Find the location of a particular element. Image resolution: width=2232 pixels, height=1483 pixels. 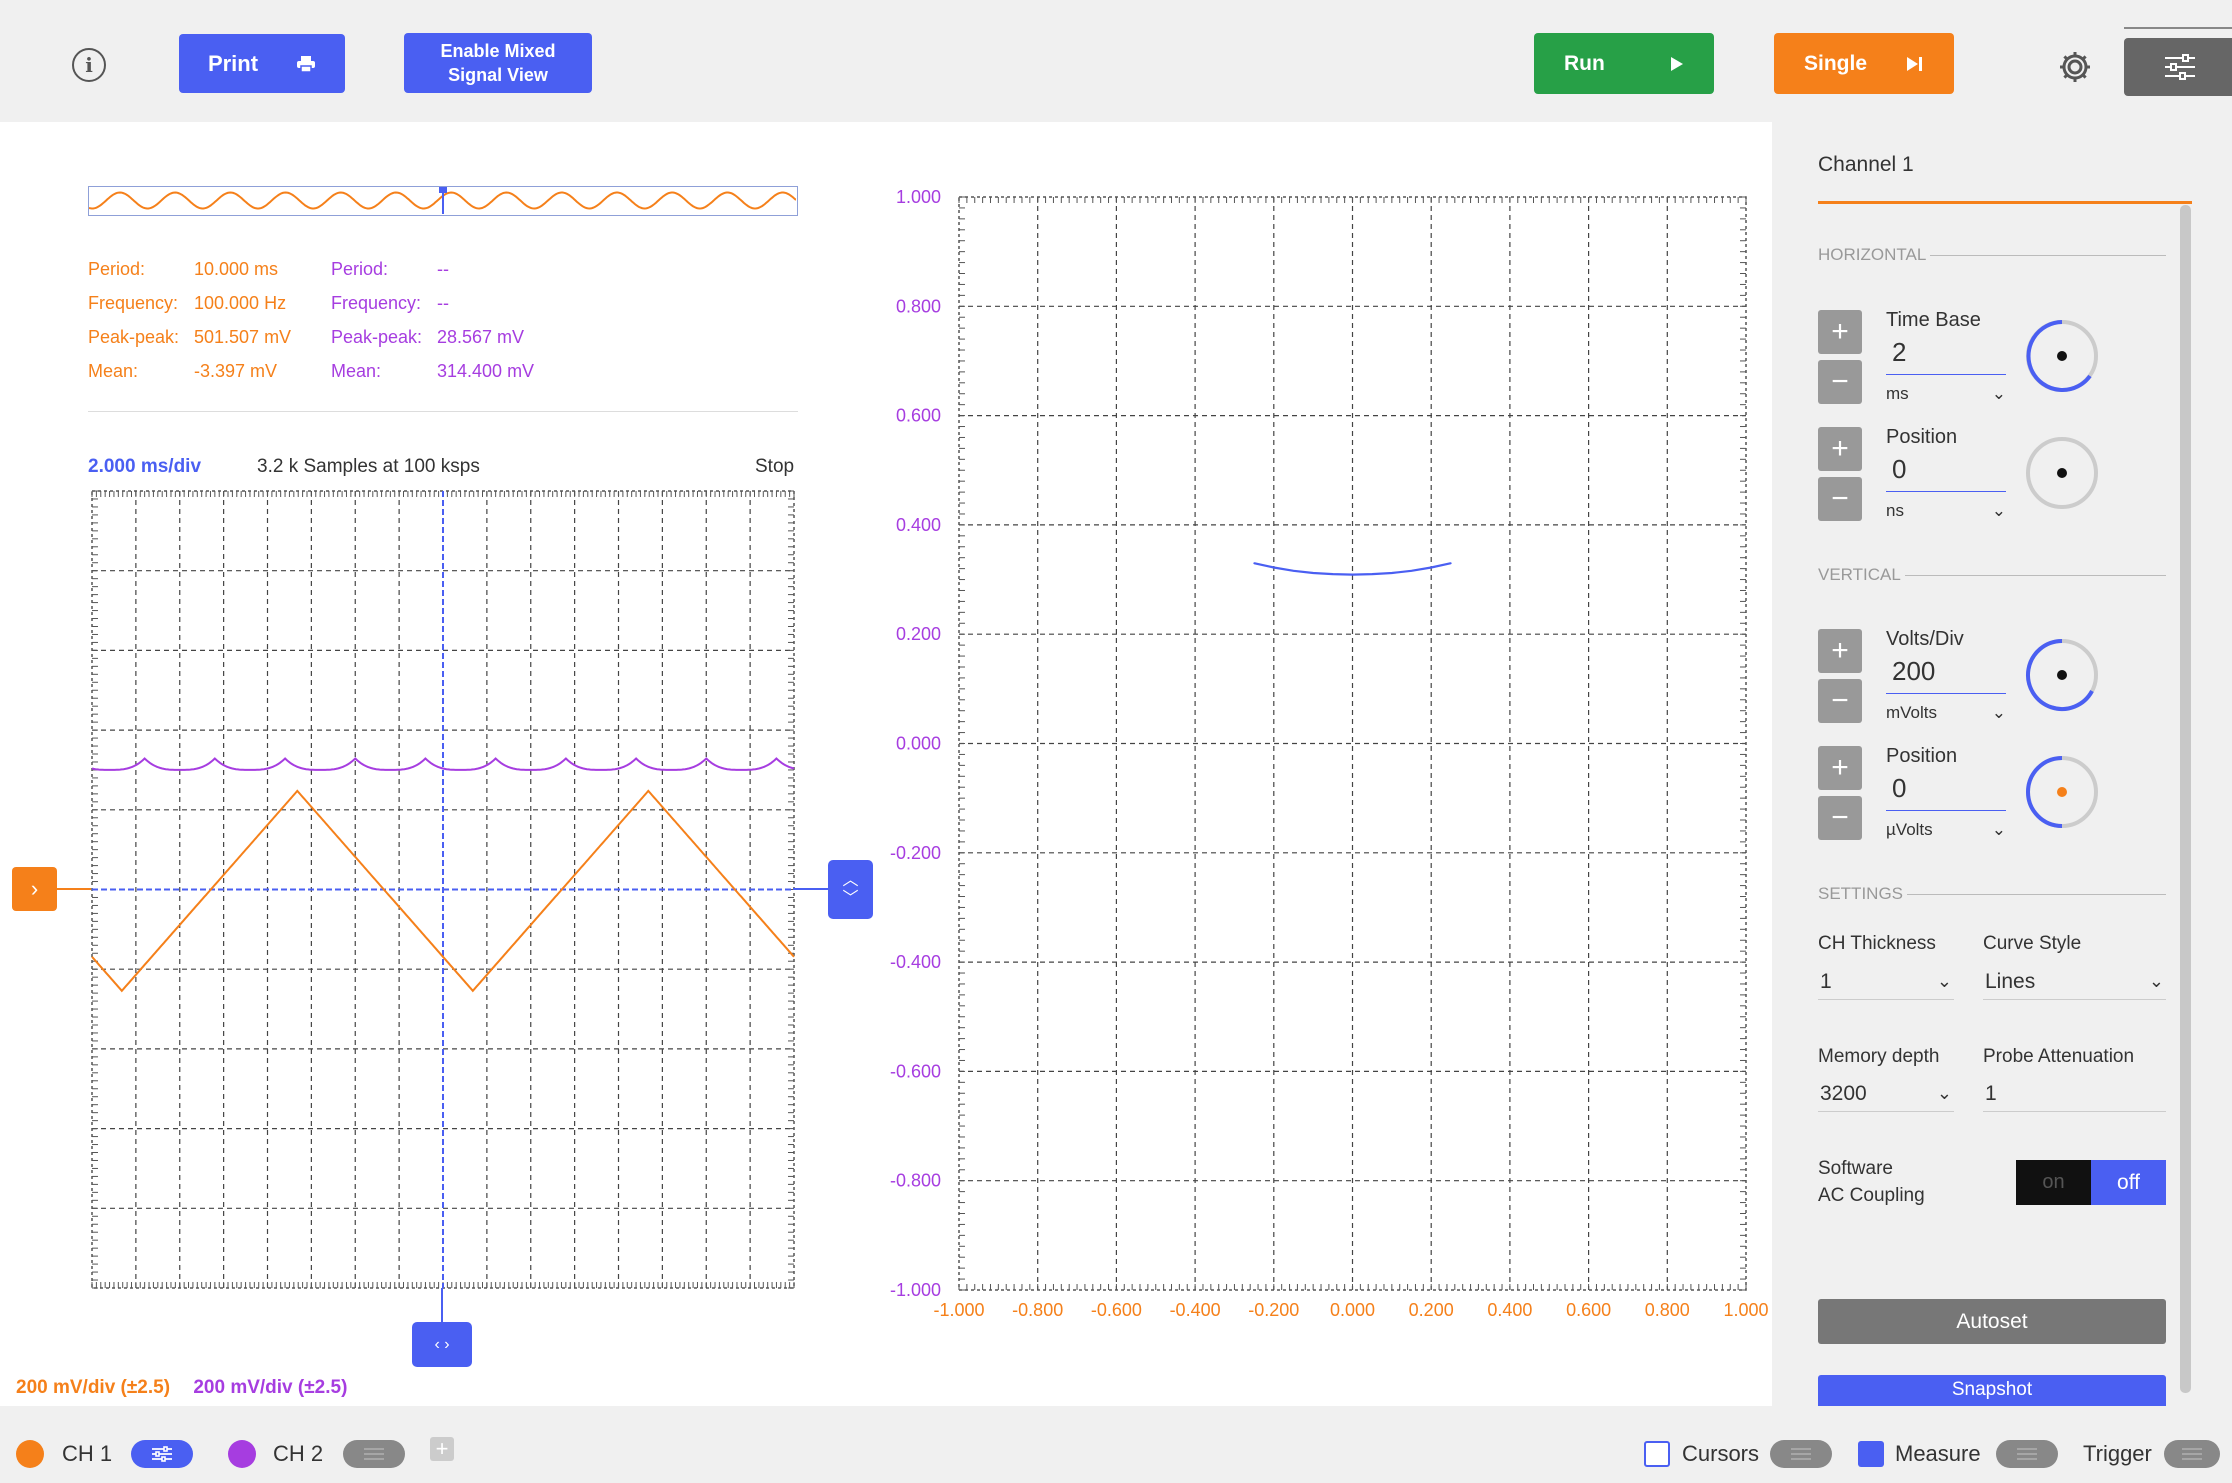

hpos-label: Position is located at coordinates (1922, 437).